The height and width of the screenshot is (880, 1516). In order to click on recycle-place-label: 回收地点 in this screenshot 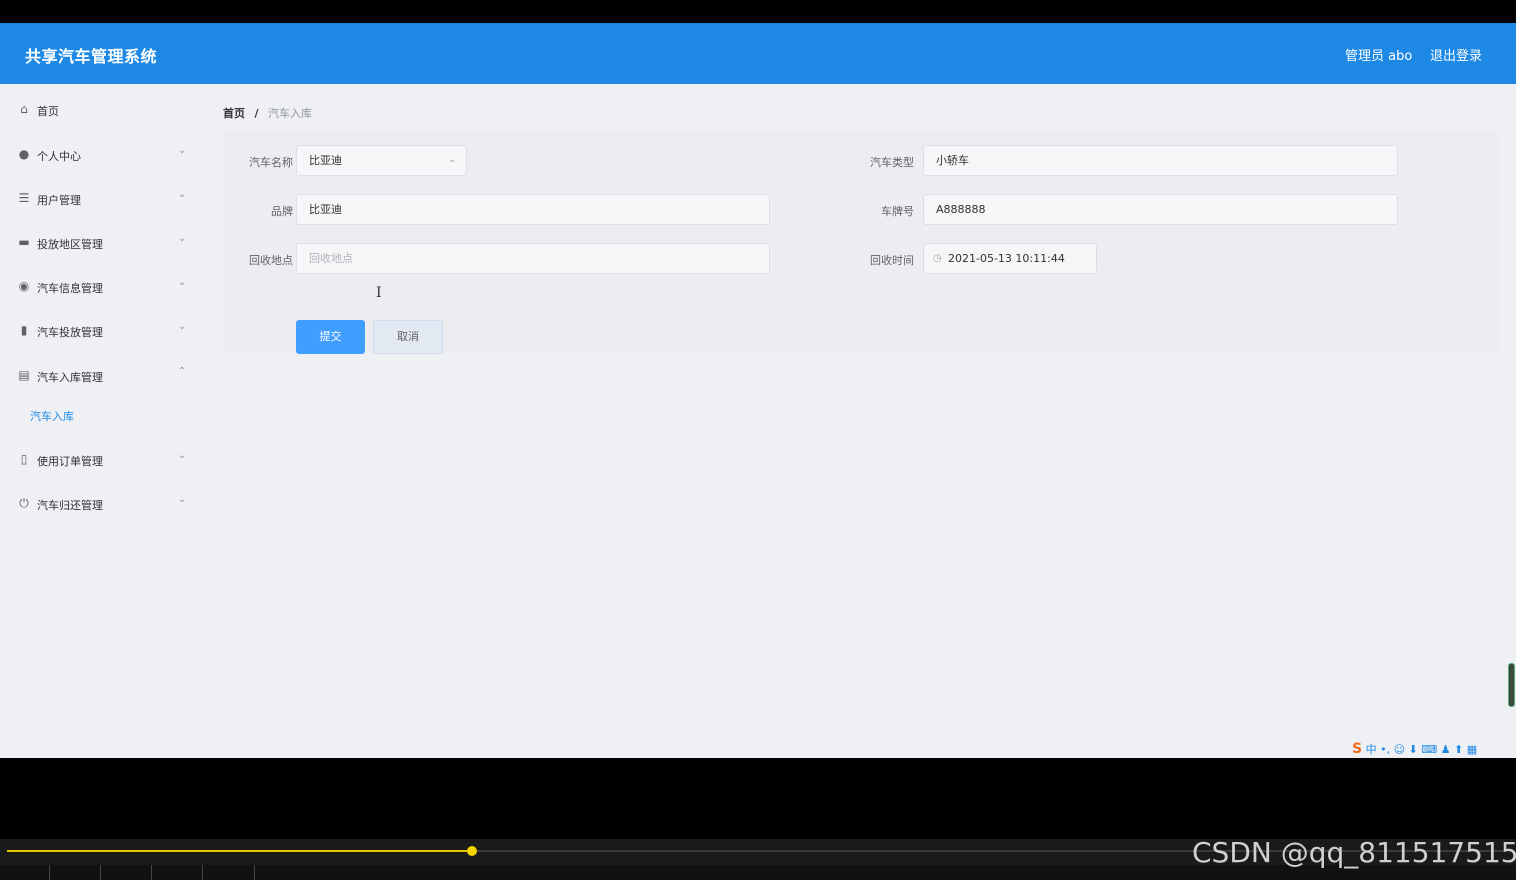, I will do `click(271, 260)`.